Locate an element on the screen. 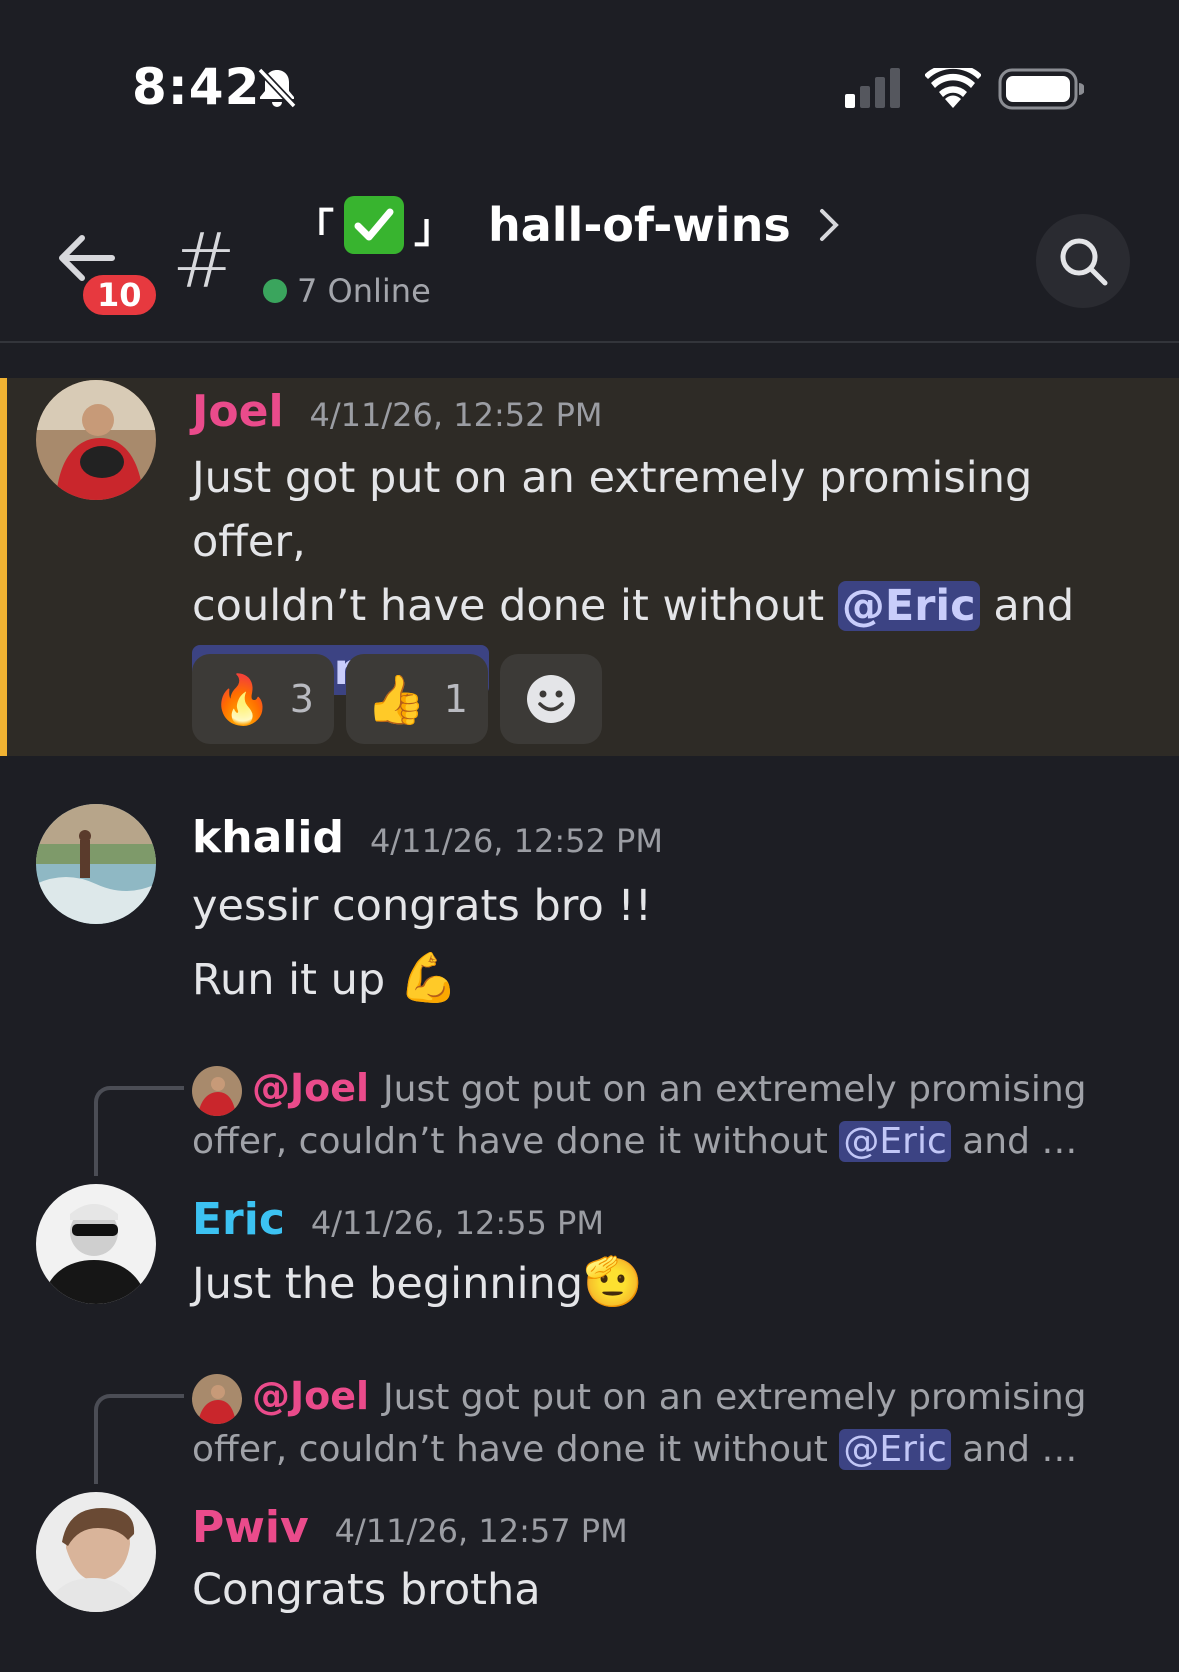  message-header: Eric 4/11/26, 12:55 PM is located at coordinates (398, 1219).